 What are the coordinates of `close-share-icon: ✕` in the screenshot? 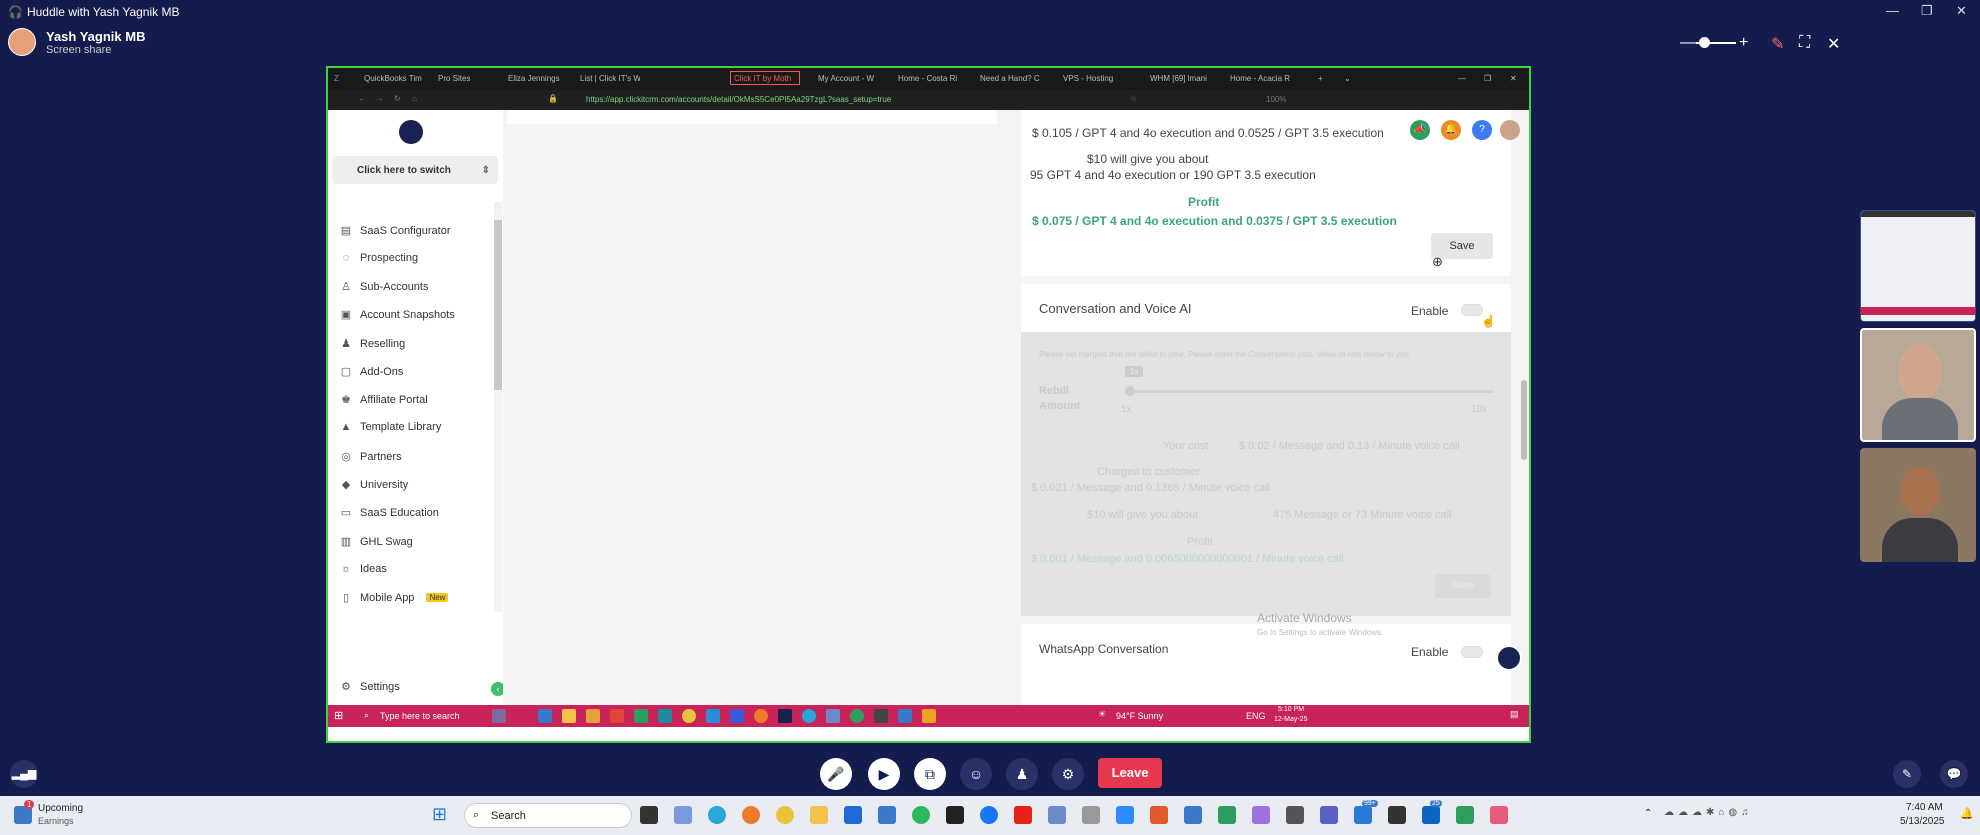 It's located at (1833, 44).